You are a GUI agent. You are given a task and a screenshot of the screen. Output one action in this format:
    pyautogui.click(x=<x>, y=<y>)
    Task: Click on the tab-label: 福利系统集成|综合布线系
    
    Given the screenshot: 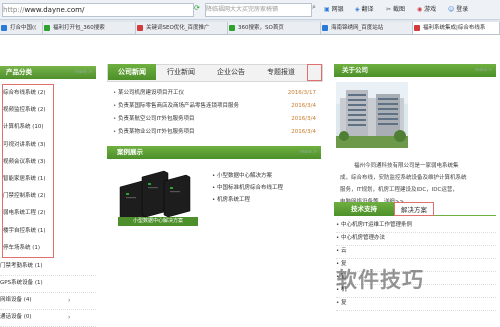 What is the action you would take?
    pyautogui.click(x=454, y=28)
    